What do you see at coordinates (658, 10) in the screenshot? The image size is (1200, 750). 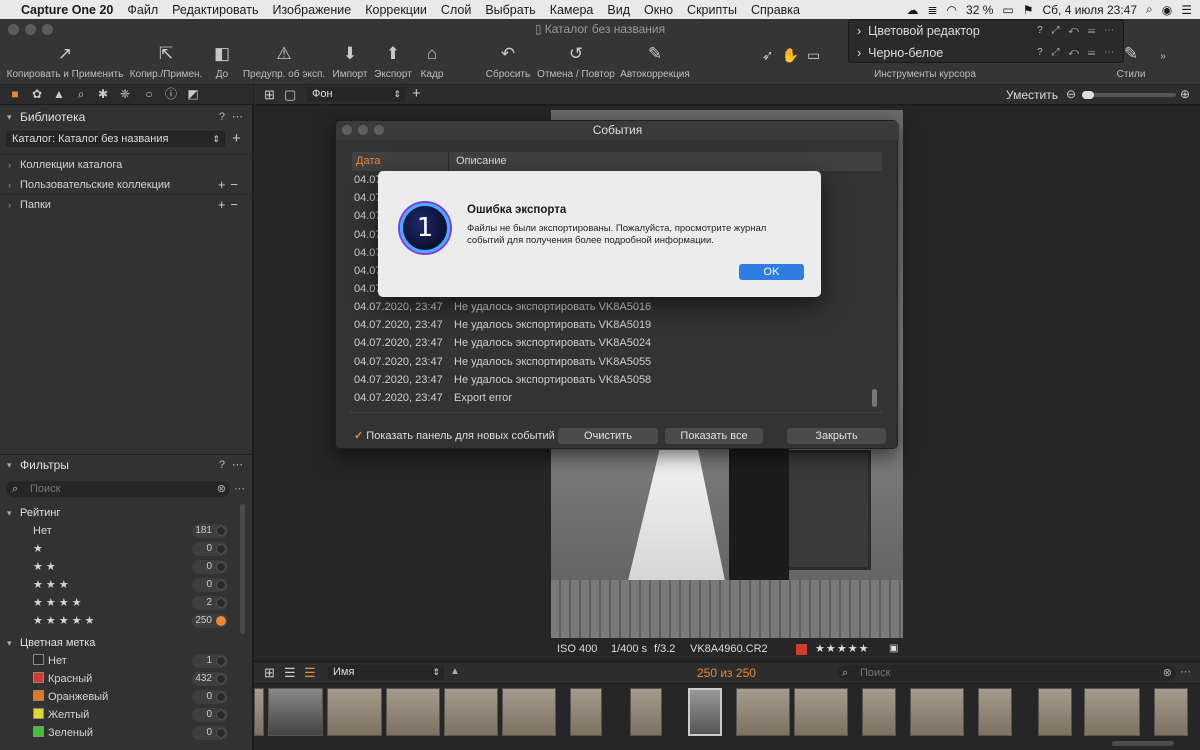 I see `menu-8: Окно` at bounding box center [658, 10].